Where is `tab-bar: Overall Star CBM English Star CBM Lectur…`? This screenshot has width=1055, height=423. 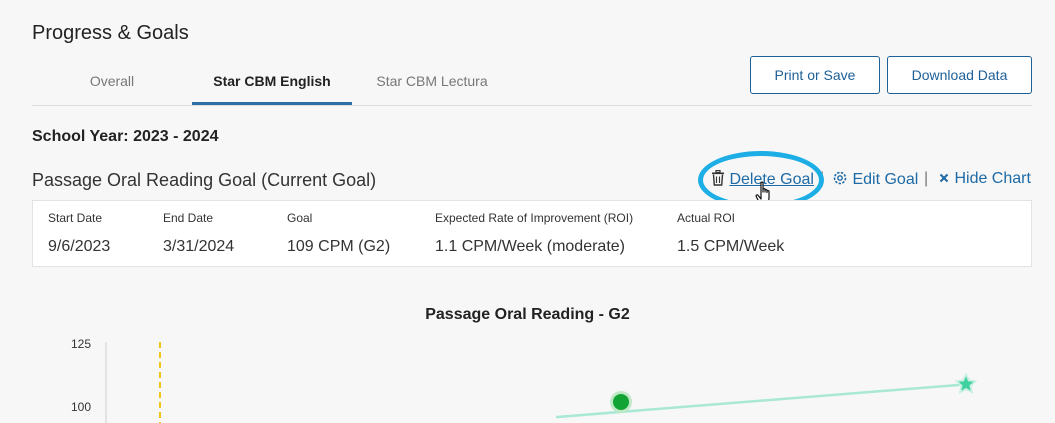
tab-bar: Overall Star CBM English Star CBM Lectur… is located at coordinates (532, 84).